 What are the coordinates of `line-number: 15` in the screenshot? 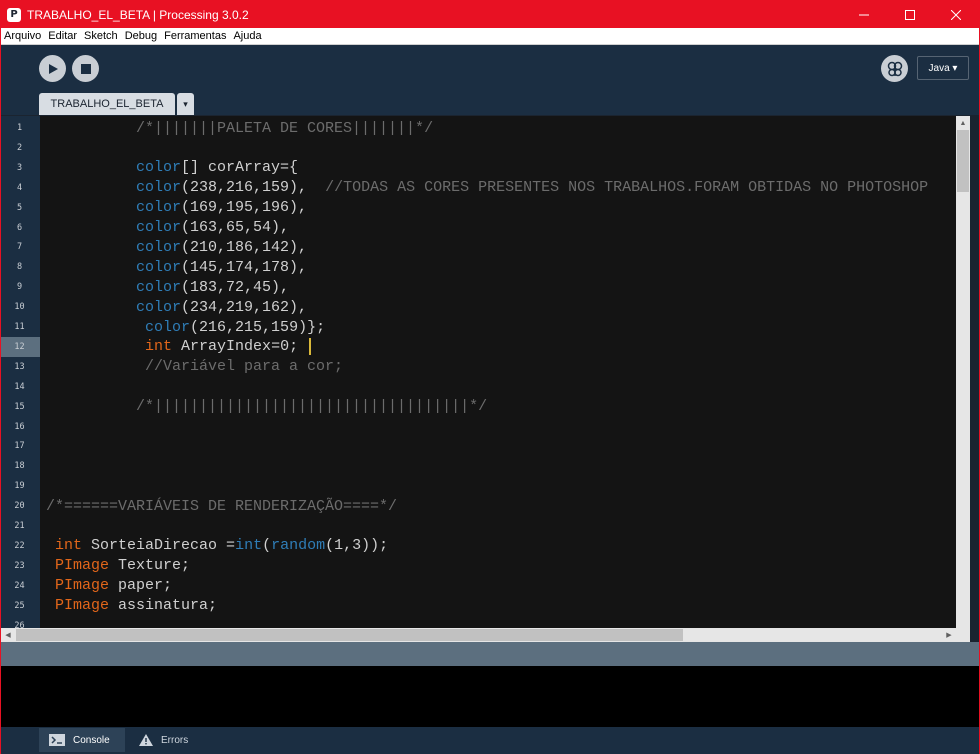 It's located at (19, 406).